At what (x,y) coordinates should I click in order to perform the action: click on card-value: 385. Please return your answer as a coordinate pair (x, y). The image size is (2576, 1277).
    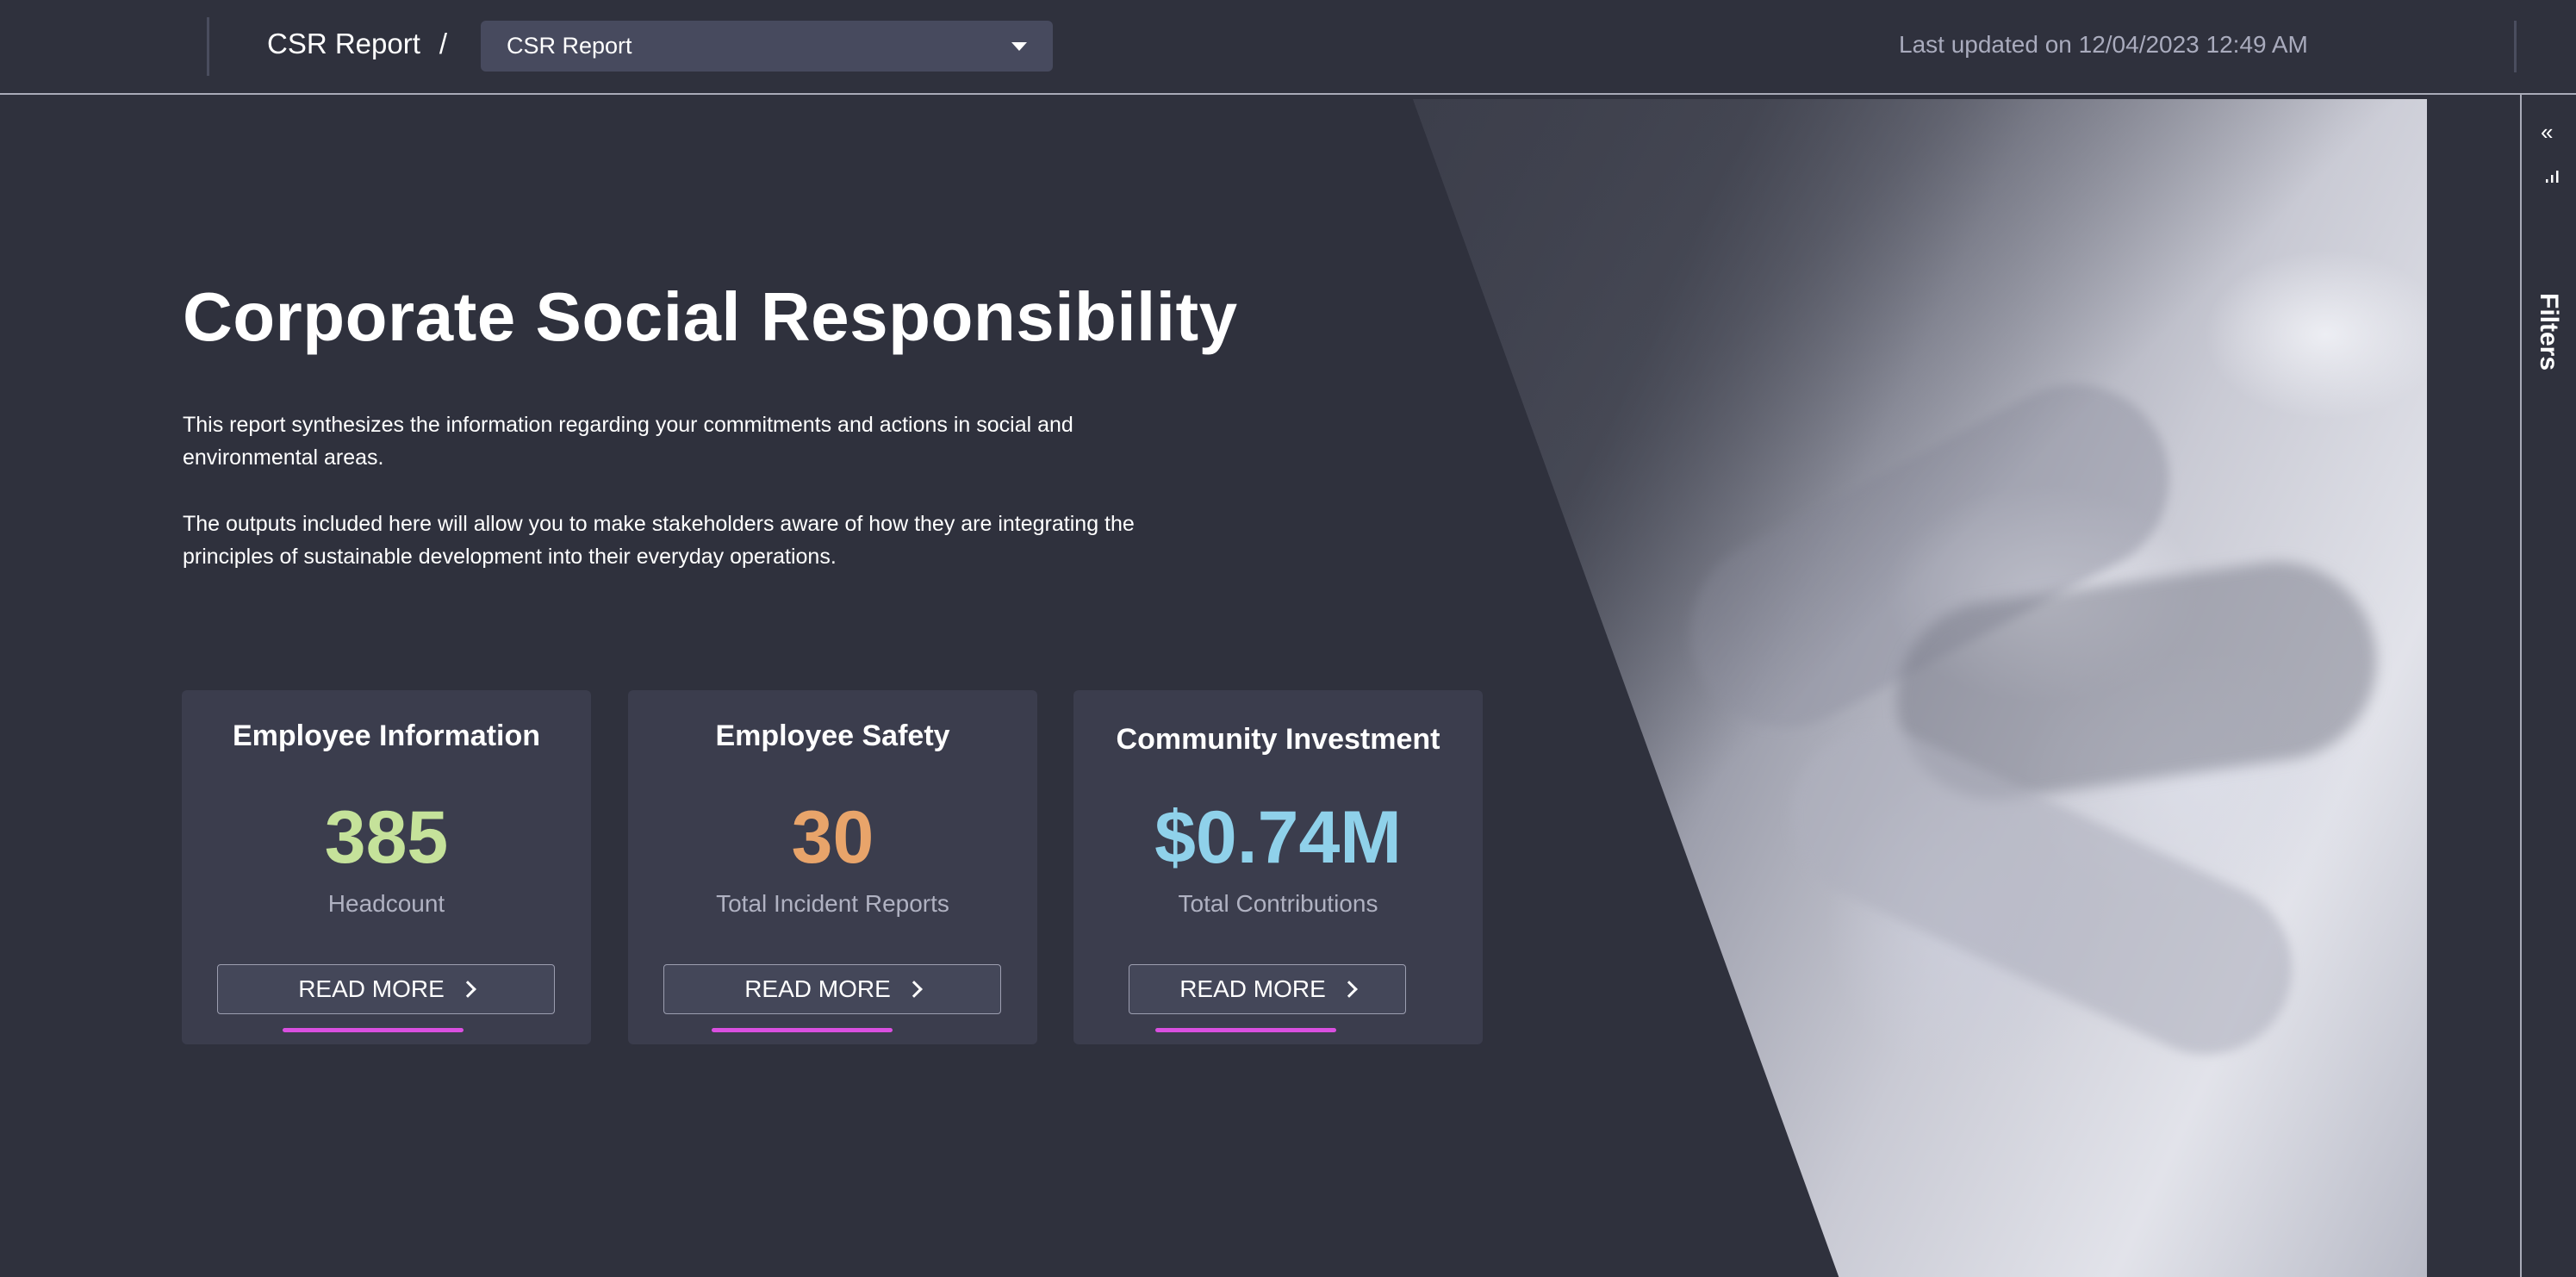
    Looking at the image, I should click on (387, 837).